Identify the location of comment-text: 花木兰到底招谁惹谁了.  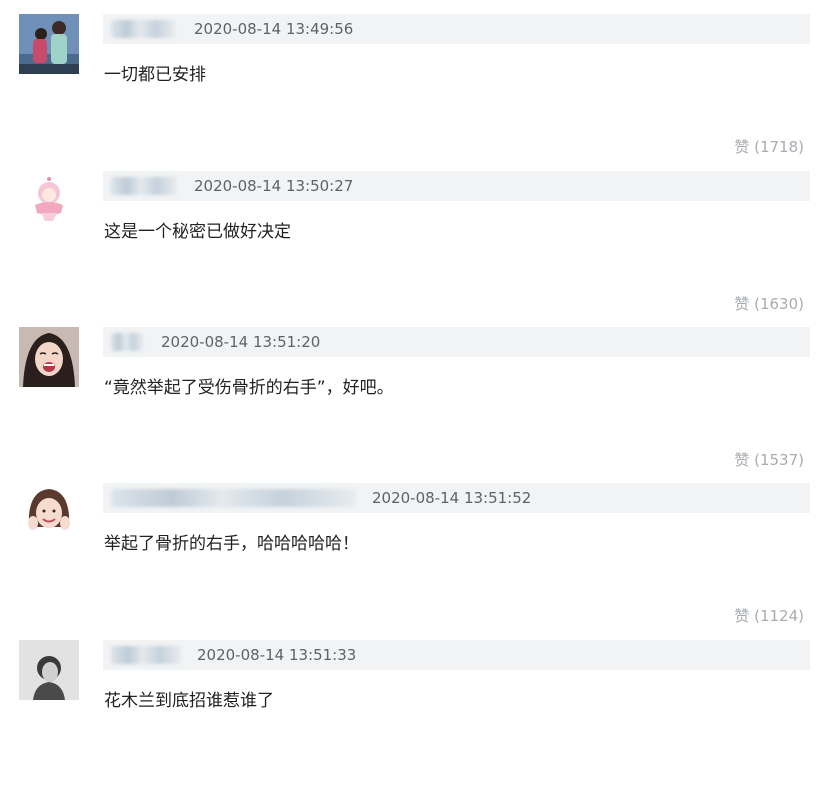
(189, 701).